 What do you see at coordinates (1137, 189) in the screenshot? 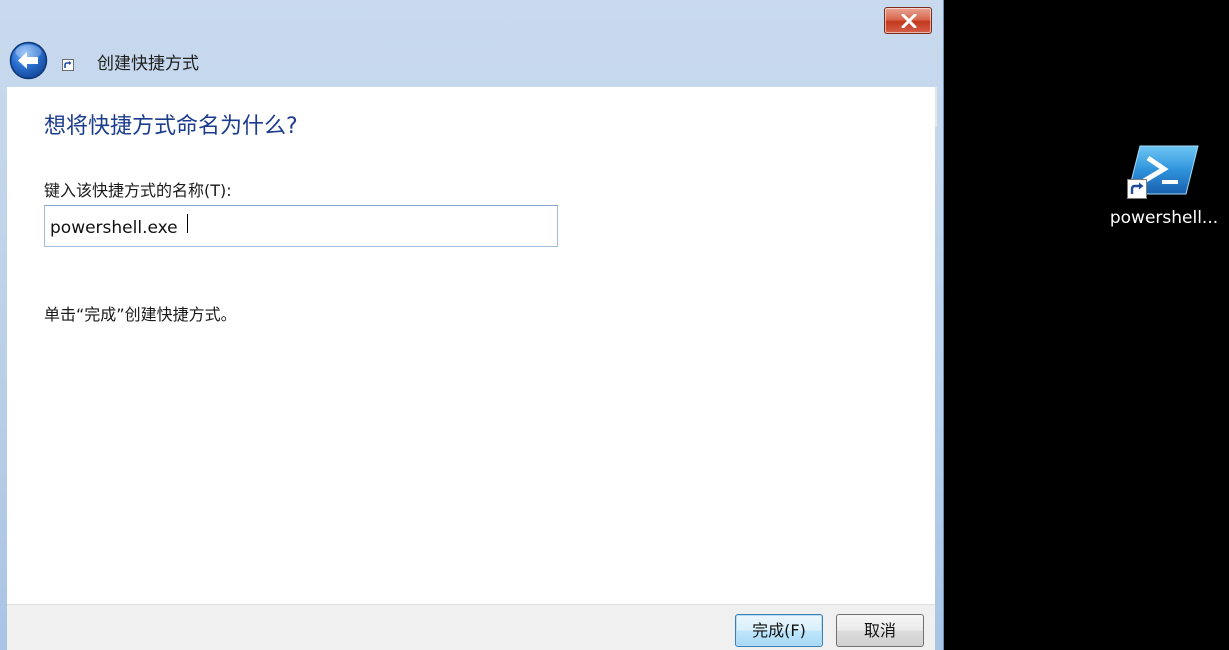
I see `shortcut-arrow-icon` at bounding box center [1137, 189].